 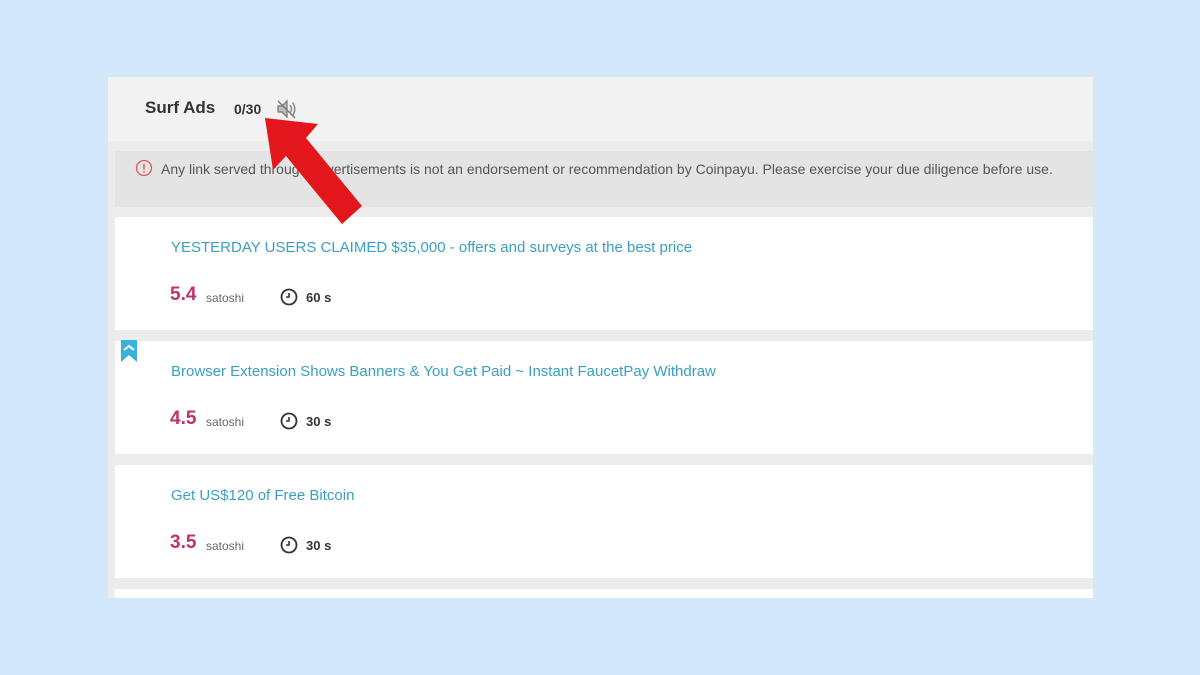 What do you see at coordinates (287, 109) in the screenshot?
I see `speaker-muted-icon` at bounding box center [287, 109].